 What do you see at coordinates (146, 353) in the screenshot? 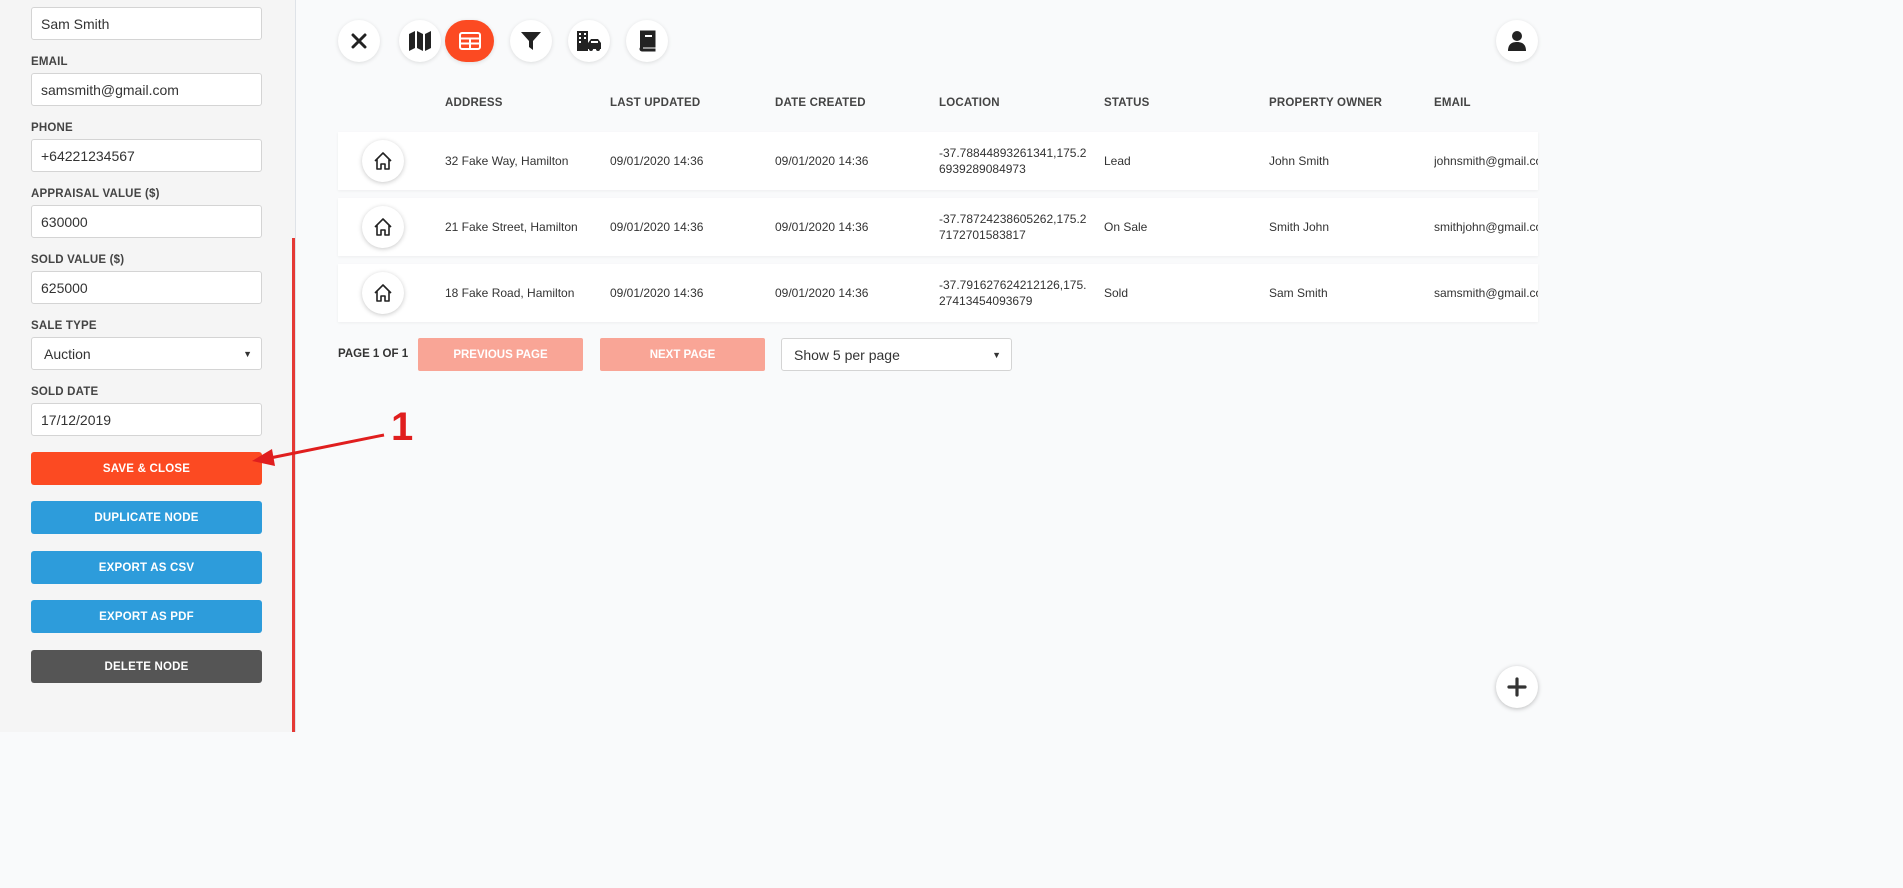
I see `sale-type-select: Auction ▼` at bounding box center [146, 353].